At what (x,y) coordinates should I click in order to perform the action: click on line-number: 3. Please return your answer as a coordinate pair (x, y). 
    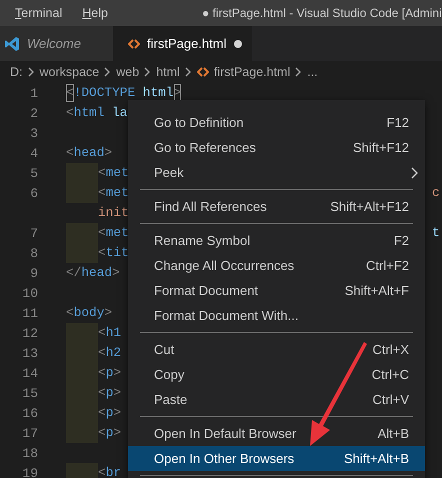
    Looking at the image, I should click on (33, 133).